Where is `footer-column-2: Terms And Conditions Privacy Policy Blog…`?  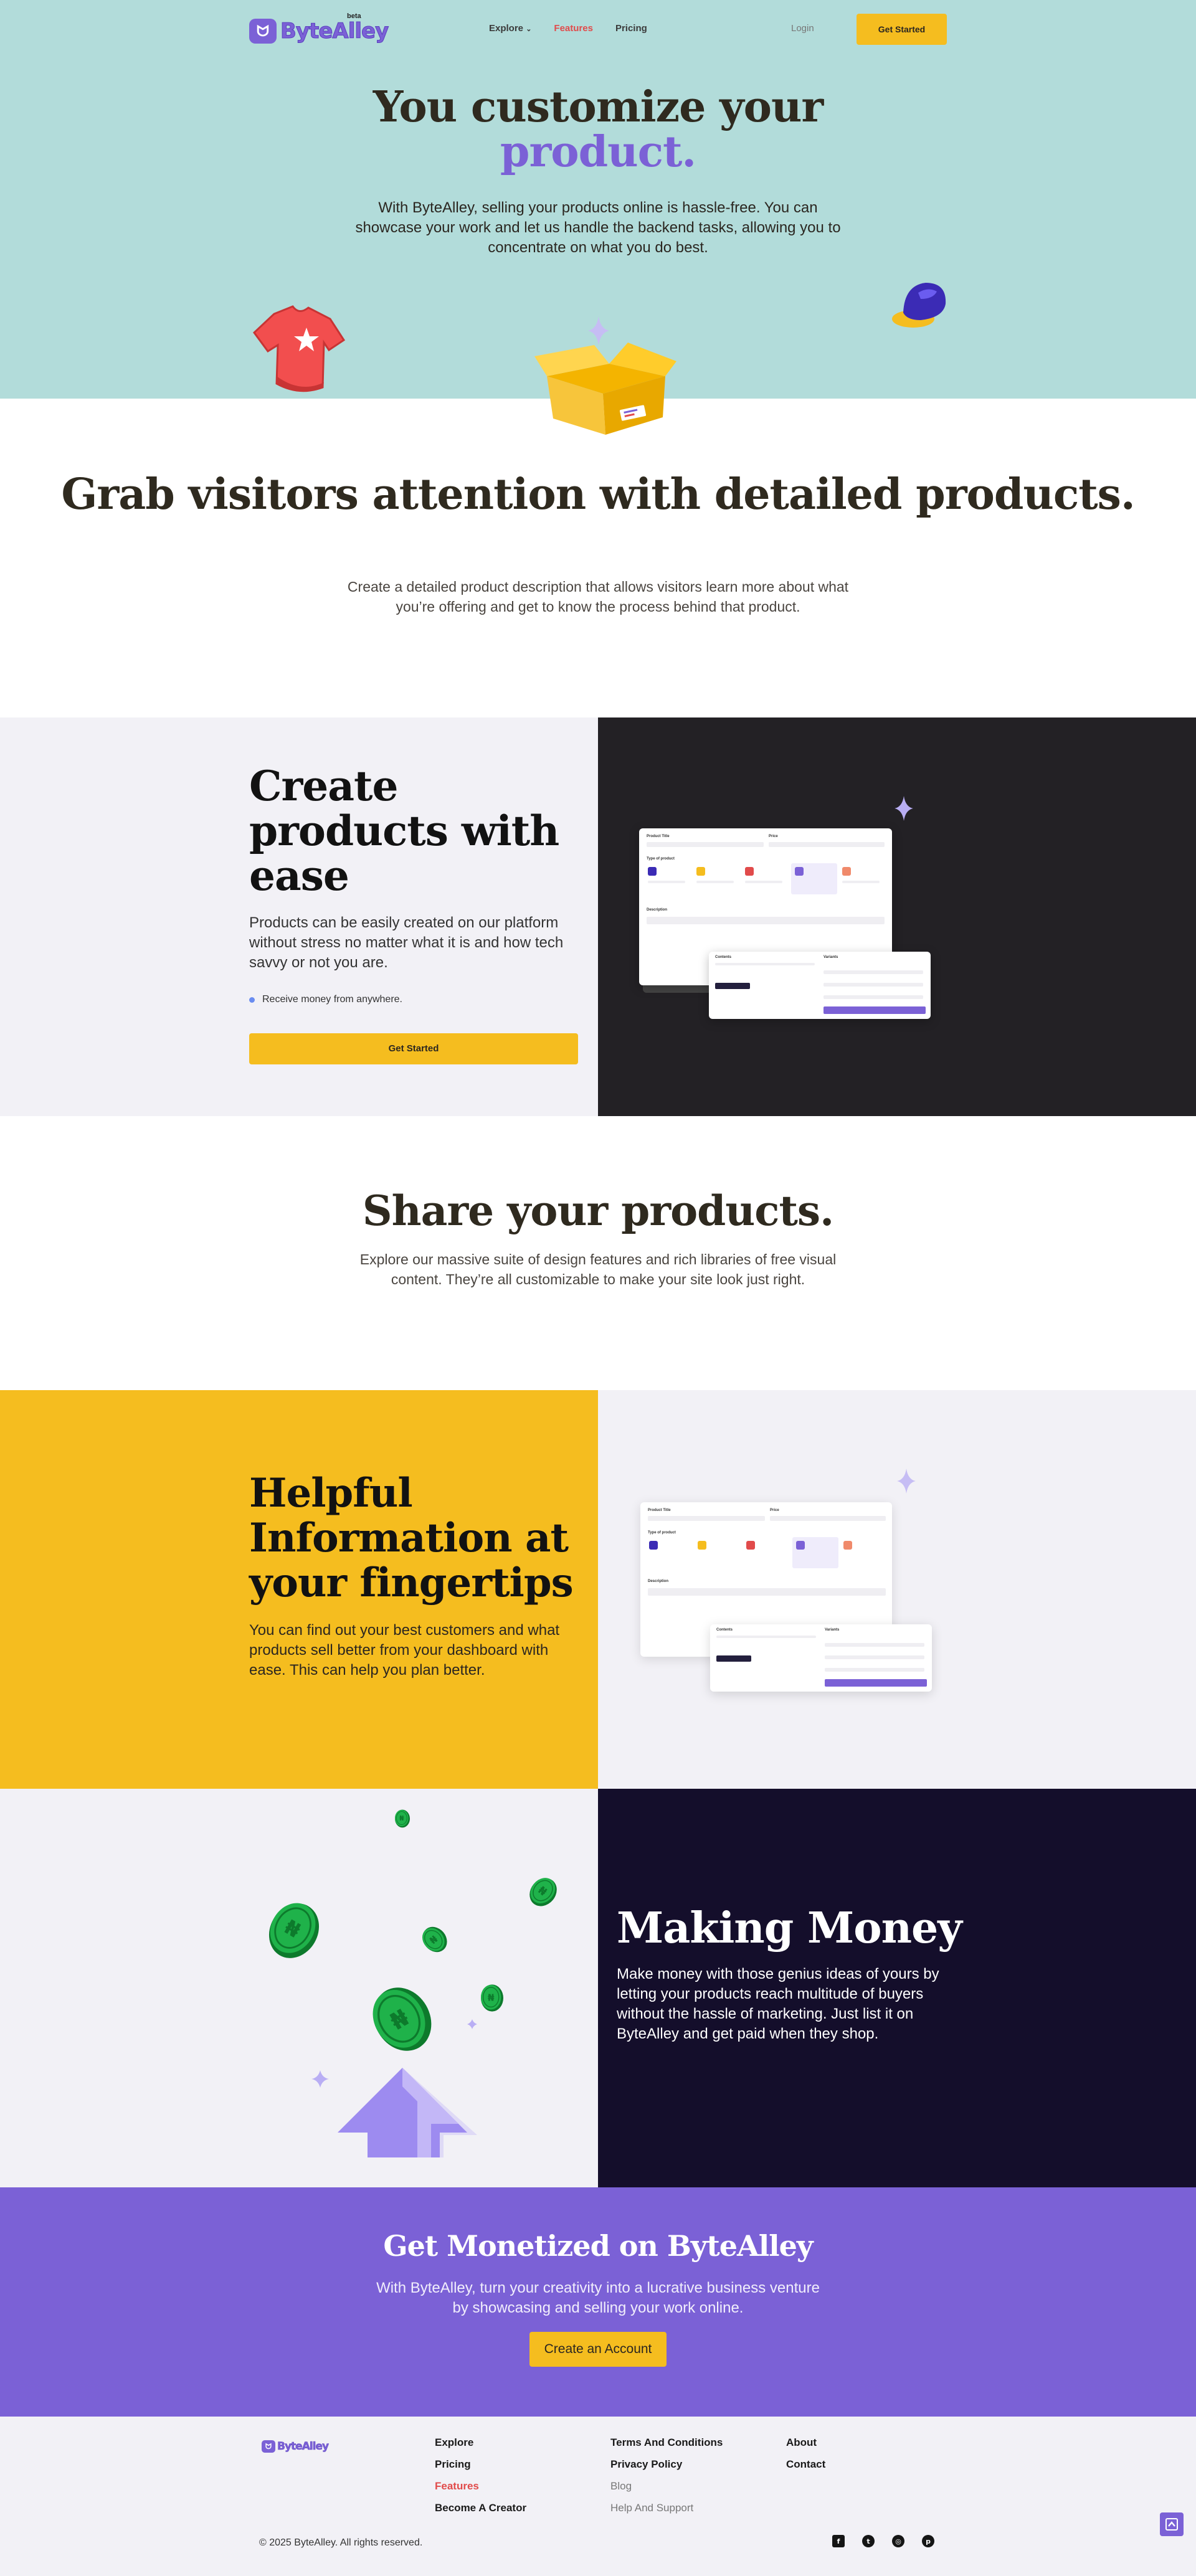 footer-column-2: Terms And Conditions Privacy Policy Blog… is located at coordinates (666, 2475).